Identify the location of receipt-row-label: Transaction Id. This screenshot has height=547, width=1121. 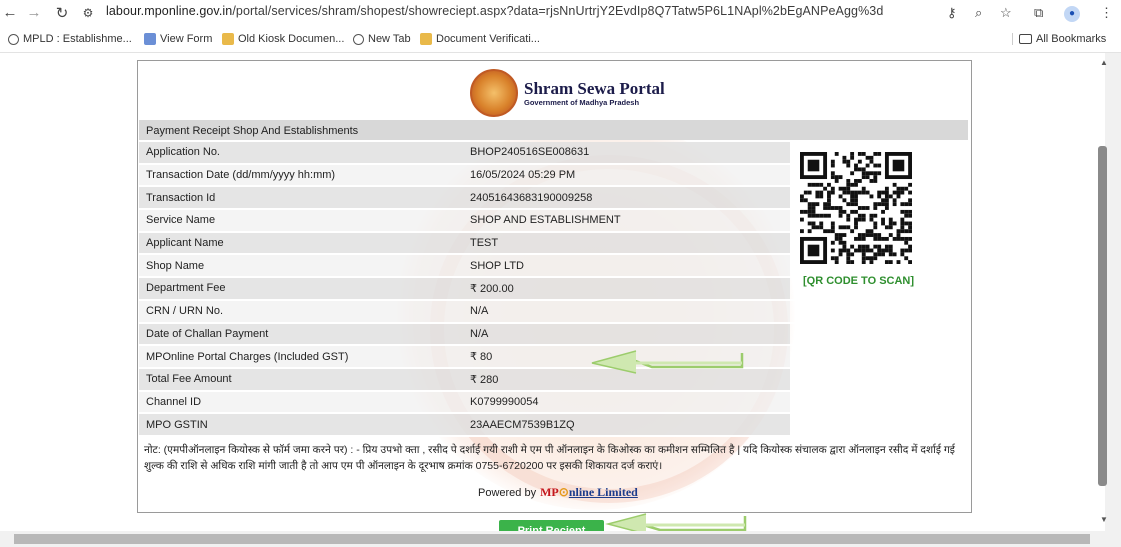
(301, 198).